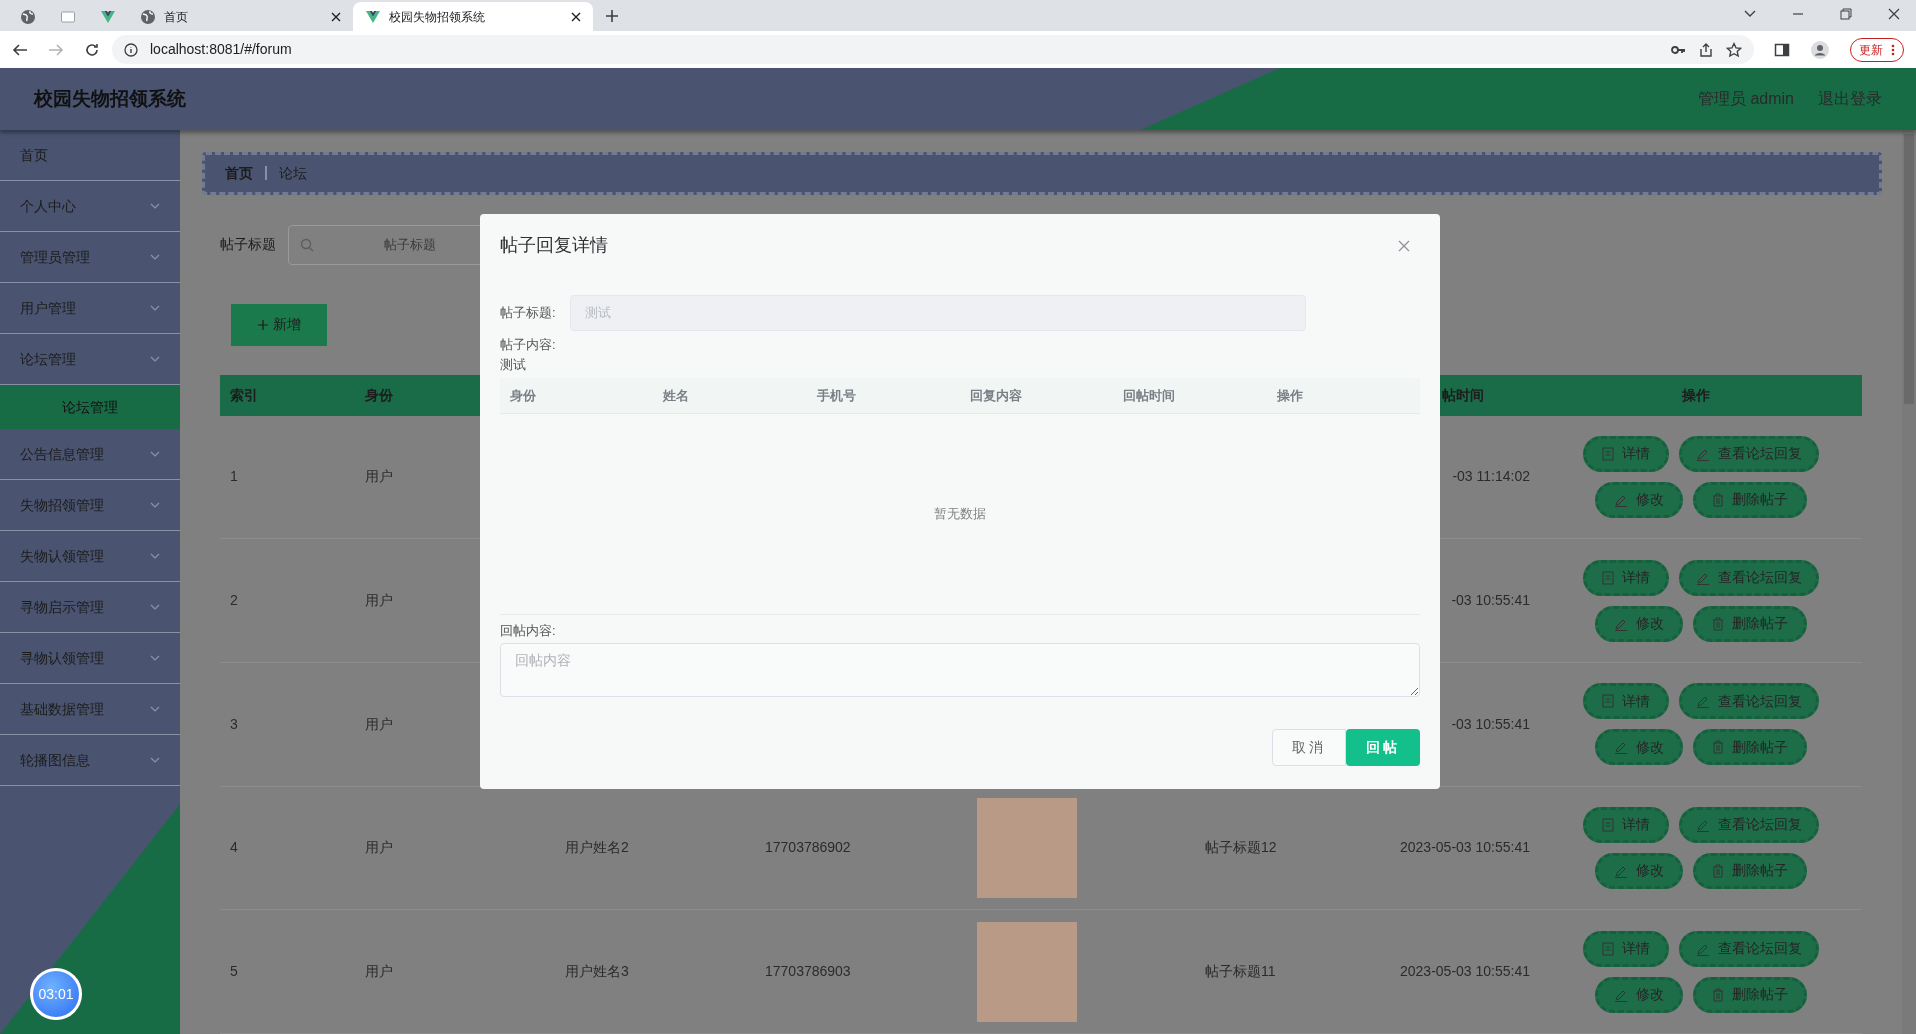 This screenshot has height=1034, width=1916. Describe the element at coordinates (92, 49) in the screenshot. I see `reload-icon` at that location.